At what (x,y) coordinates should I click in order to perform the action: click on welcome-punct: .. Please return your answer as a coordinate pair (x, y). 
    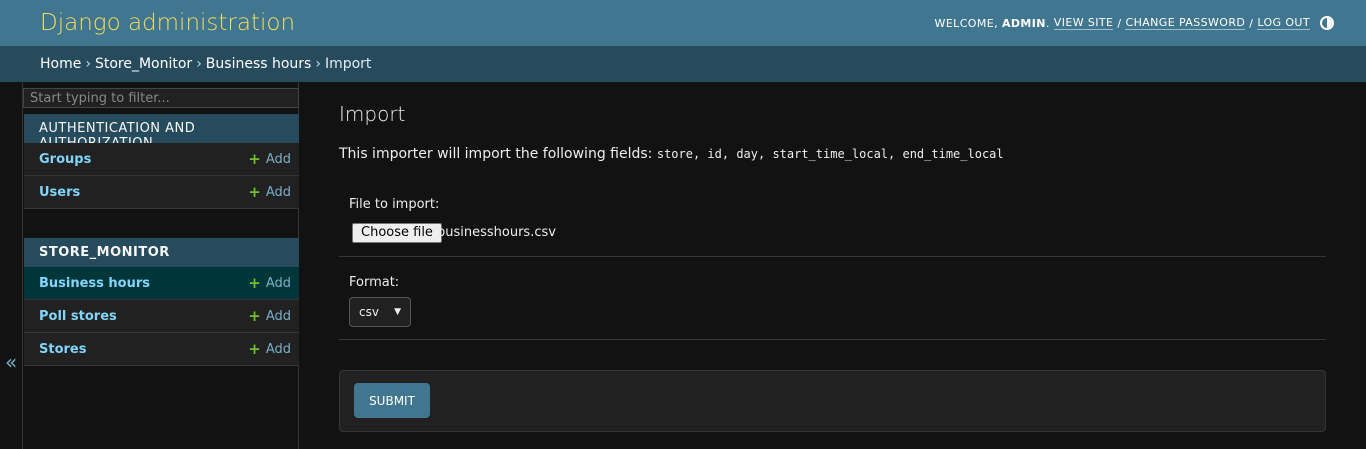
    Looking at the image, I should click on (1047, 23).